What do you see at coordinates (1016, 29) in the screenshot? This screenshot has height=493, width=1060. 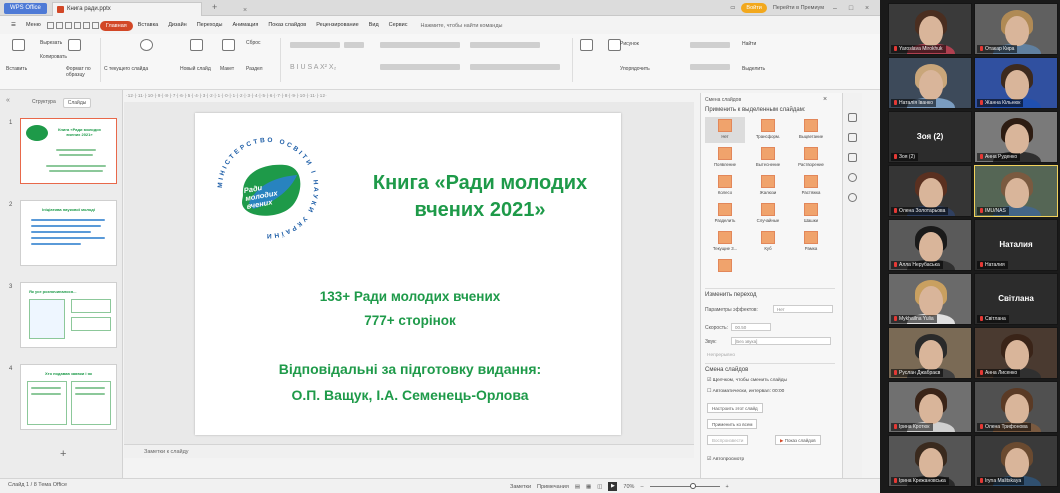 I see `participant-tile: Отакар Кира` at bounding box center [1016, 29].